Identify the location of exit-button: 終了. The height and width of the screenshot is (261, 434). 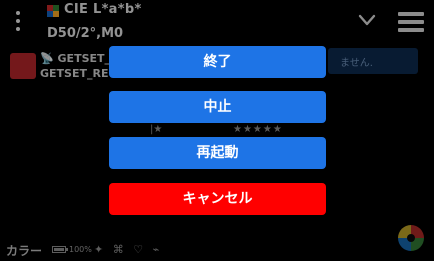
(217, 62).